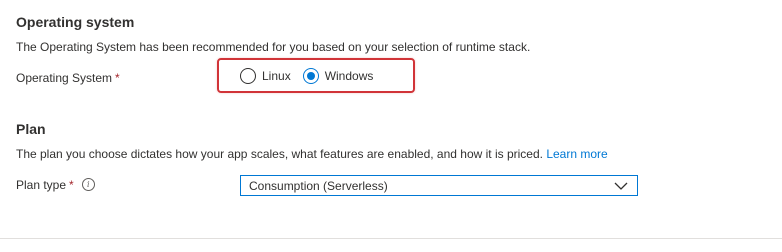 This screenshot has width=782, height=252. What do you see at coordinates (41, 185) in the screenshot?
I see `plan-type-label: Plan type` at bounding box center [41, 185].